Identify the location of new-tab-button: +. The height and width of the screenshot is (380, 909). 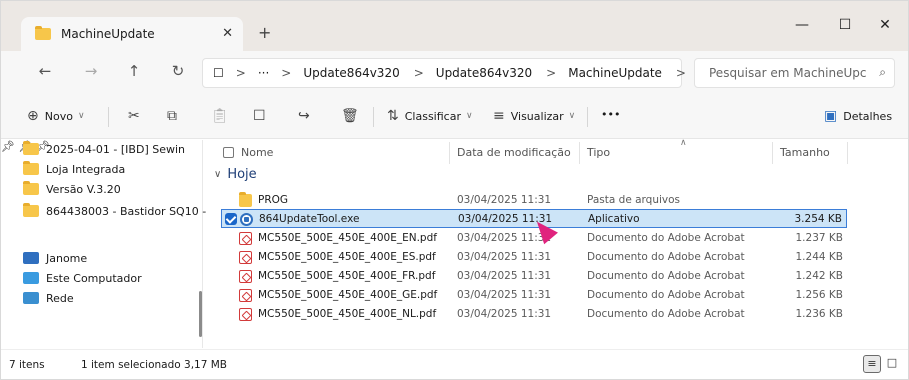
(264, 32).